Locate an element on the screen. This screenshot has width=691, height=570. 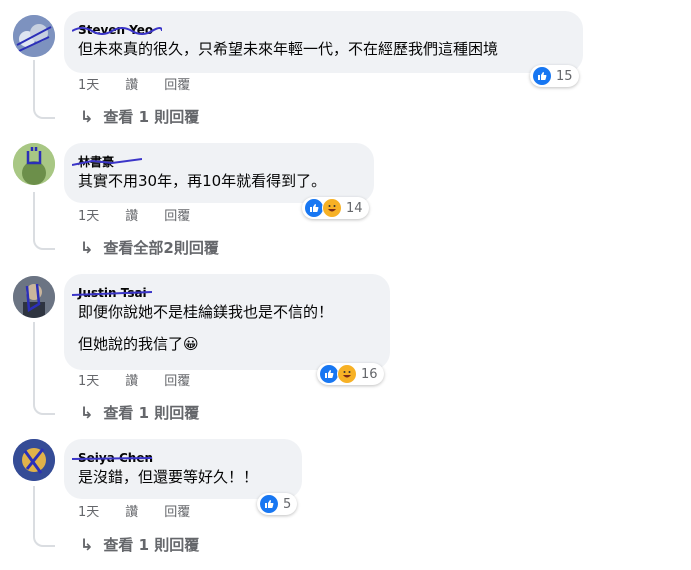
reaction-count: 15 is located at coordinates (564, 76).